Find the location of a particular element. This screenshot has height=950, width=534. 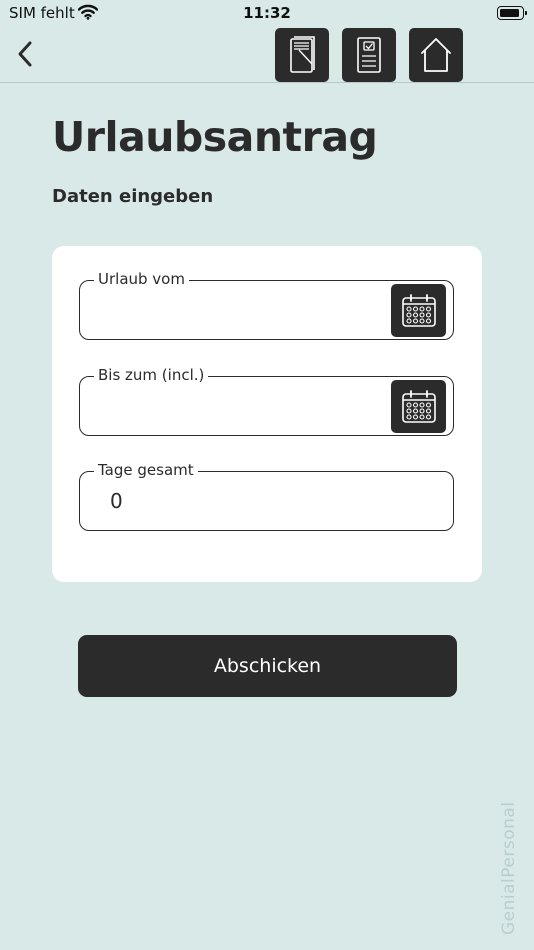

back-button is located at coordinates (25, 54).